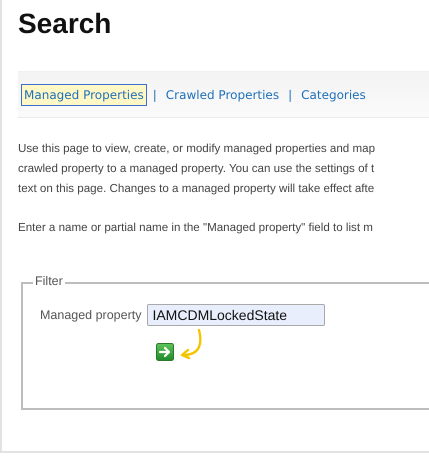 The height and width of the screenshot is (456, 429). I want to click on filter-legend: Filter, so click(49, 281).